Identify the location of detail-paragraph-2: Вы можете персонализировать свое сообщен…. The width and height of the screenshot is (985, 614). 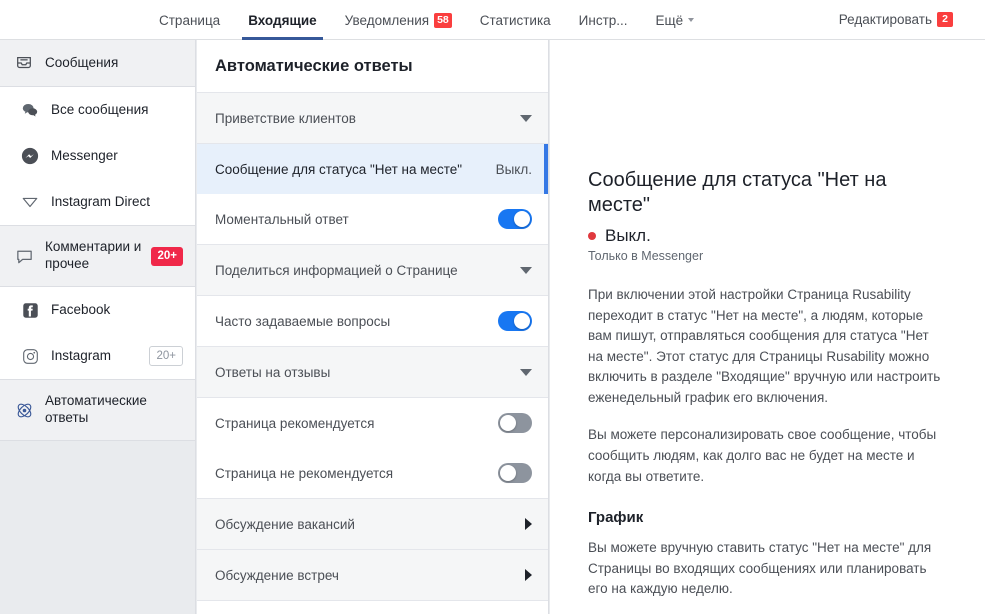
(762, 455).